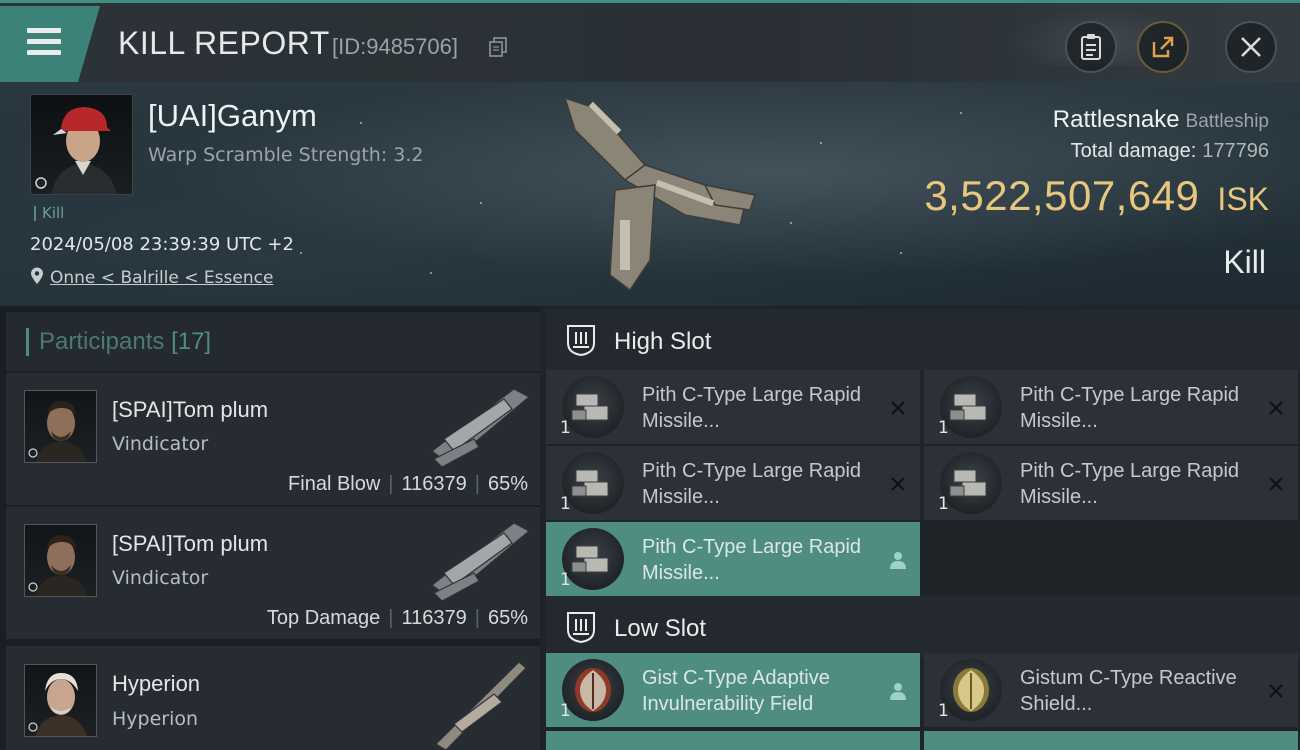  I want to click on victim-ship-image, so click(659, 194).